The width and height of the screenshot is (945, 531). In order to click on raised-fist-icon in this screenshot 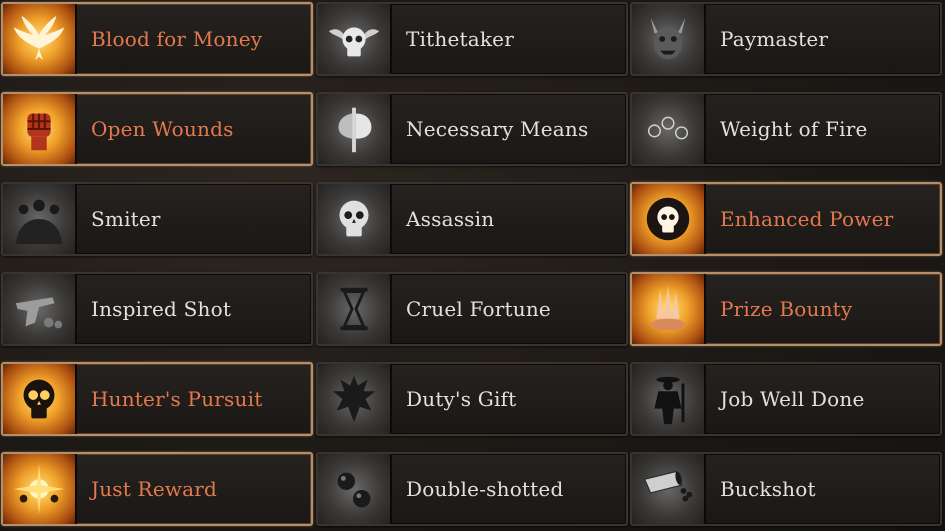, I will do `click(40, 129)`.